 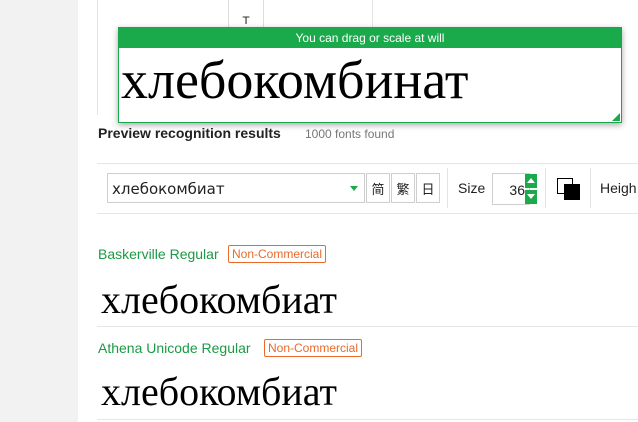 What do you see at coordinates (370, 38) in the screenshot?
I see `overlay-hint: You can drag or scale at will` at bounding box center [370, 38].